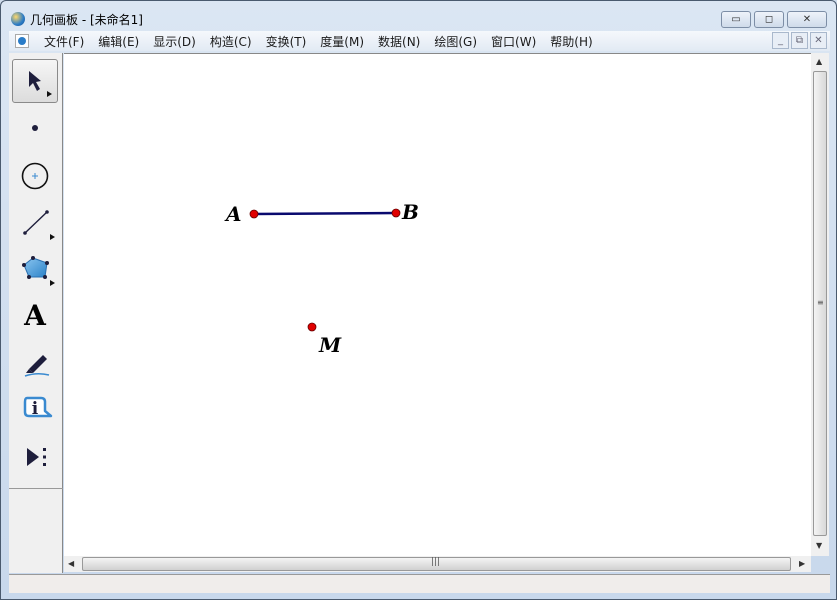 Image resolution: width=837 pixels, height=600 pixels. Describe the element at coordinates (455, 41) in the screenshot. I see `menu-graph: 绘图(G)` at that location.